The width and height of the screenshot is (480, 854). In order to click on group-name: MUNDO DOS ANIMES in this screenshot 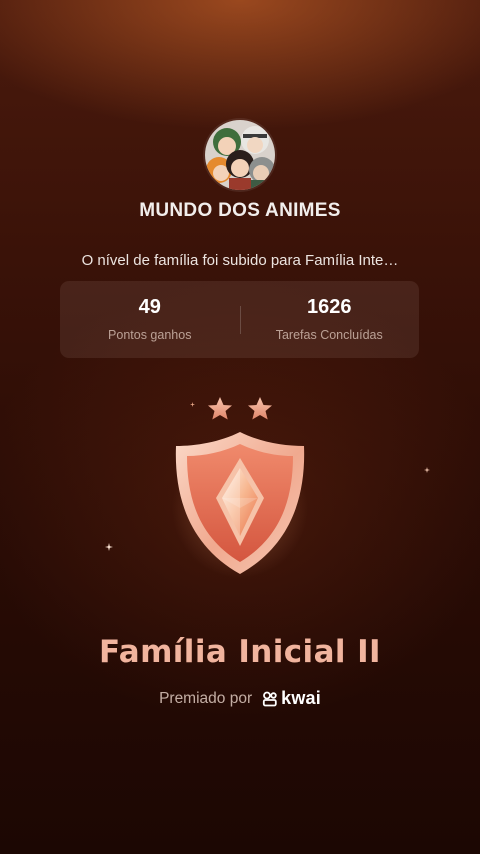, I will do `click(240, 210)`.